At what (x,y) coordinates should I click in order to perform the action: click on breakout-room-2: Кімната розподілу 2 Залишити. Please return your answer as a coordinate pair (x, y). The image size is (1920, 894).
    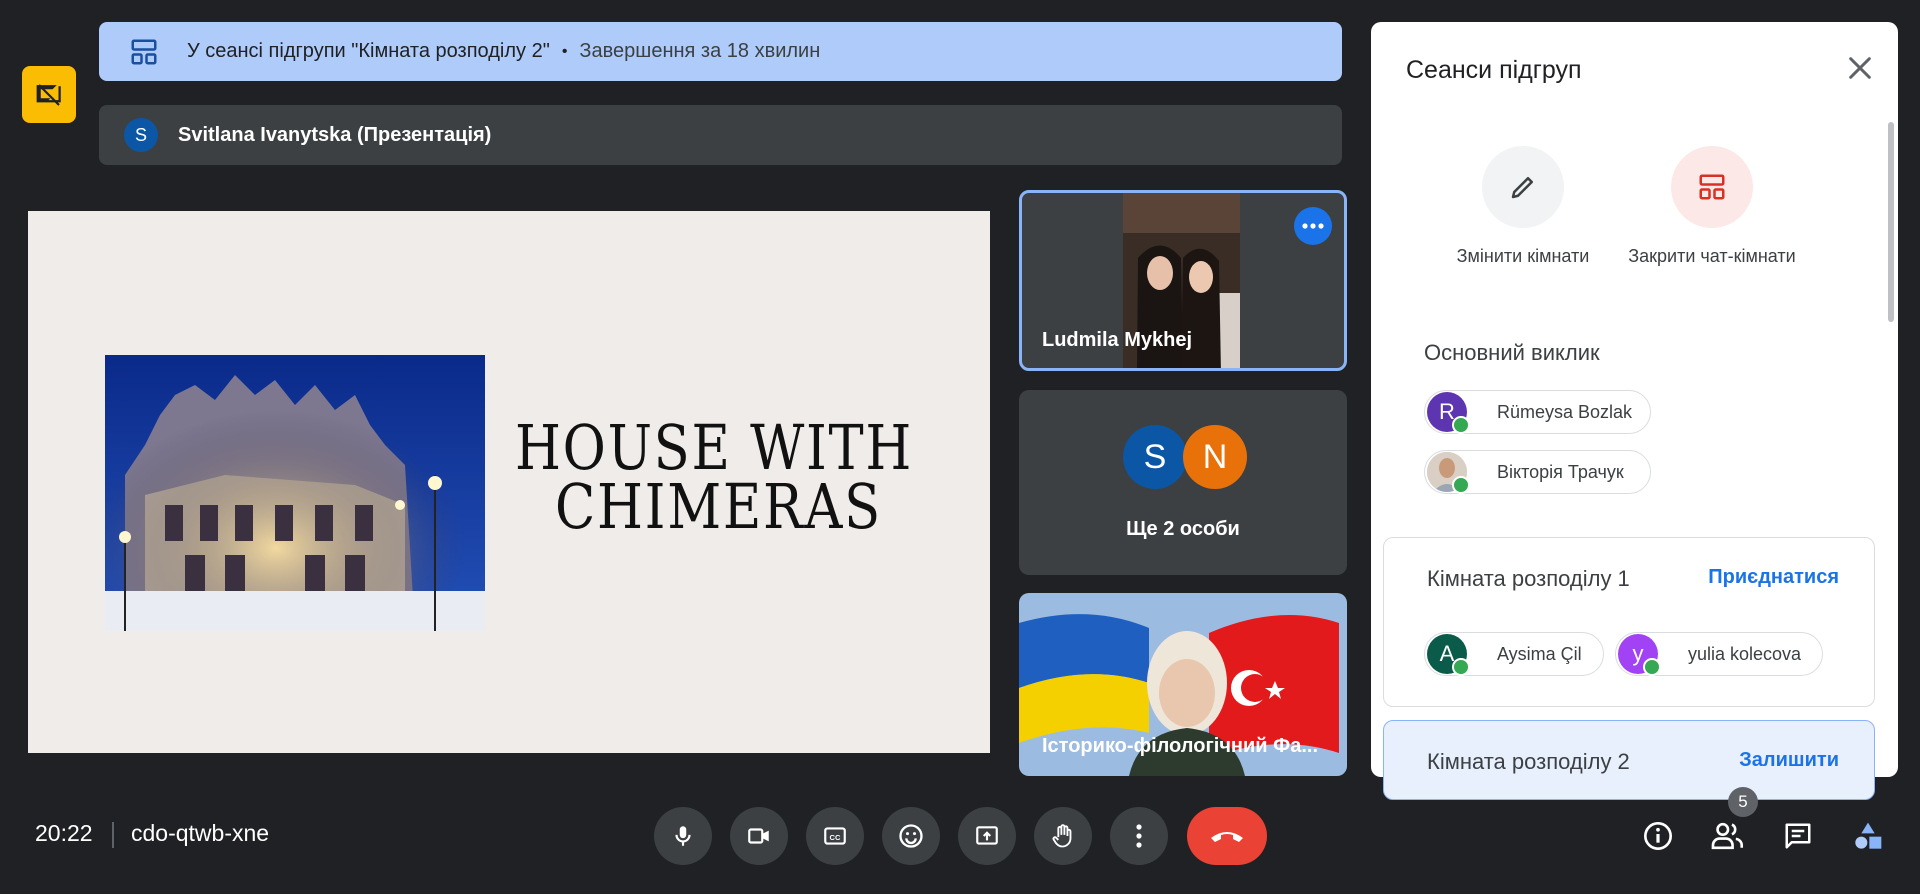
    Looking at the image, I should click on (1629, 760).